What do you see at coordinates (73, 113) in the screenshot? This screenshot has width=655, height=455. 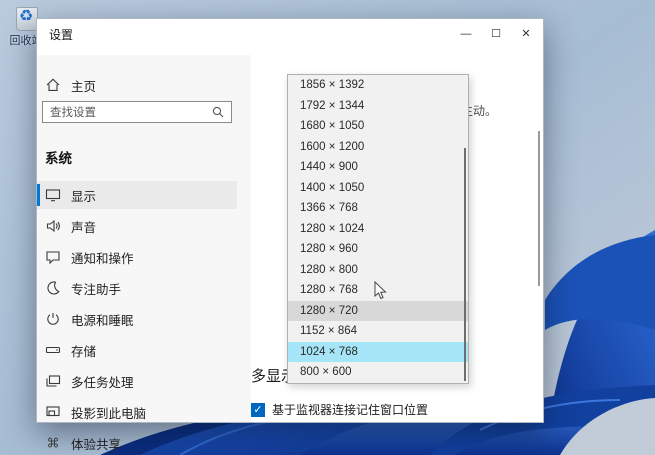 I see `search-placeholder: 查找设置` at bounding box center [73, 113].